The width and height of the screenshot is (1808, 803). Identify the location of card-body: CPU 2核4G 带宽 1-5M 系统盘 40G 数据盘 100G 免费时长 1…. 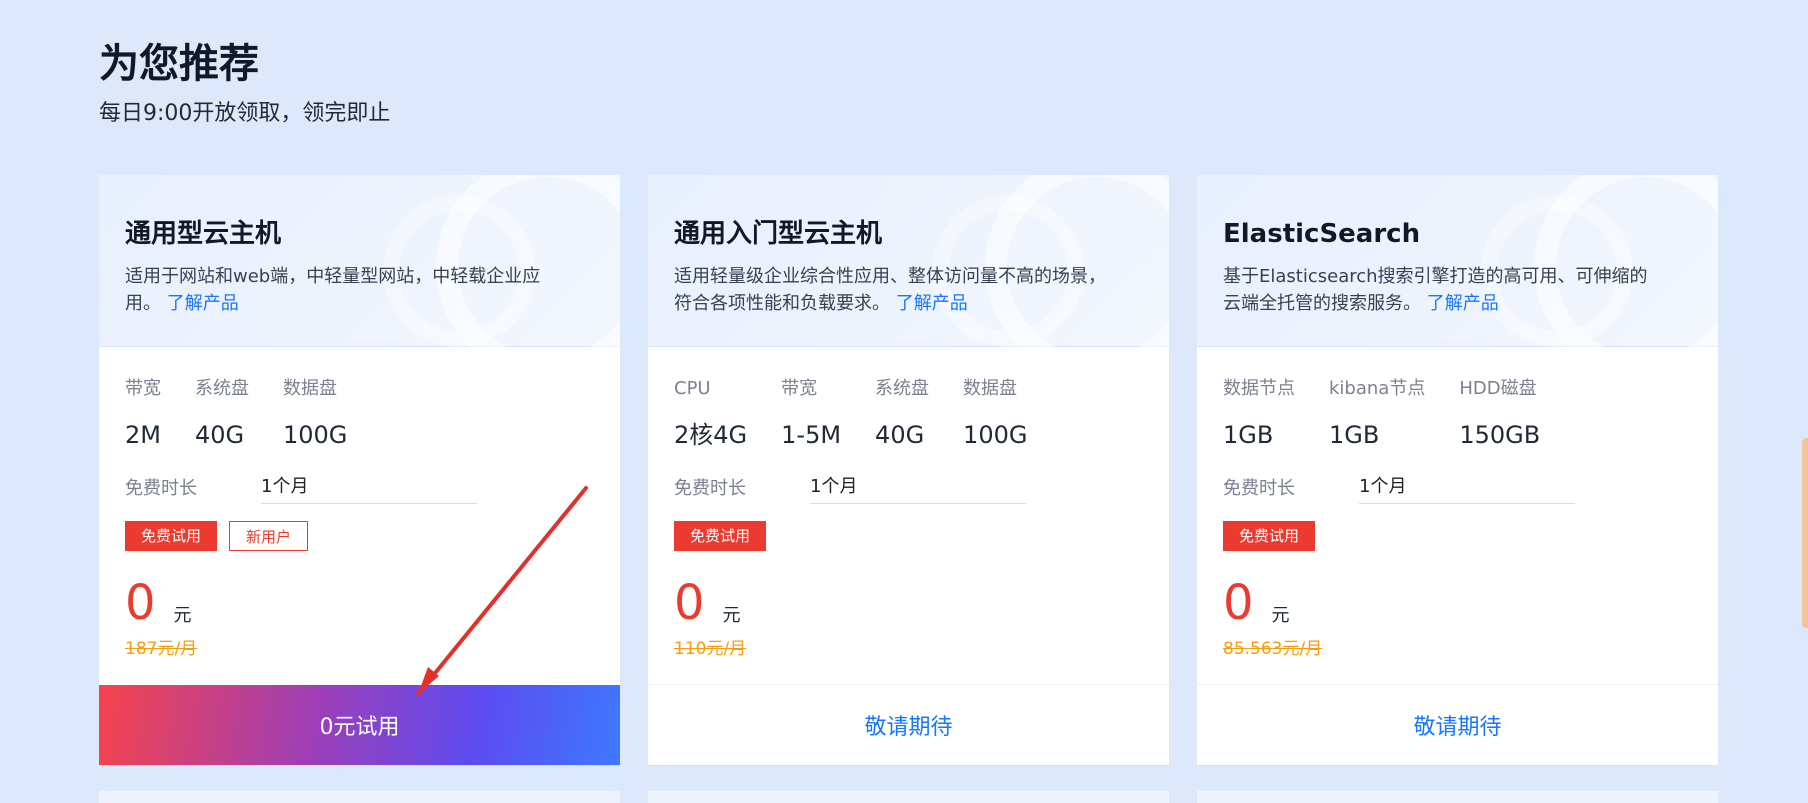
(908, 504).